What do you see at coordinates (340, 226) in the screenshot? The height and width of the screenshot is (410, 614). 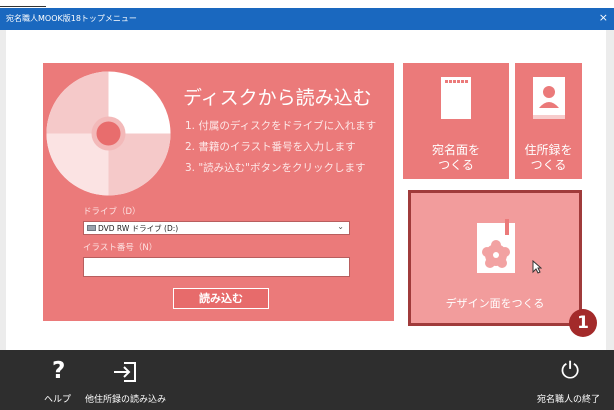 I see `chevron-down-icon: ⌄` at bounding box center [340, 226].